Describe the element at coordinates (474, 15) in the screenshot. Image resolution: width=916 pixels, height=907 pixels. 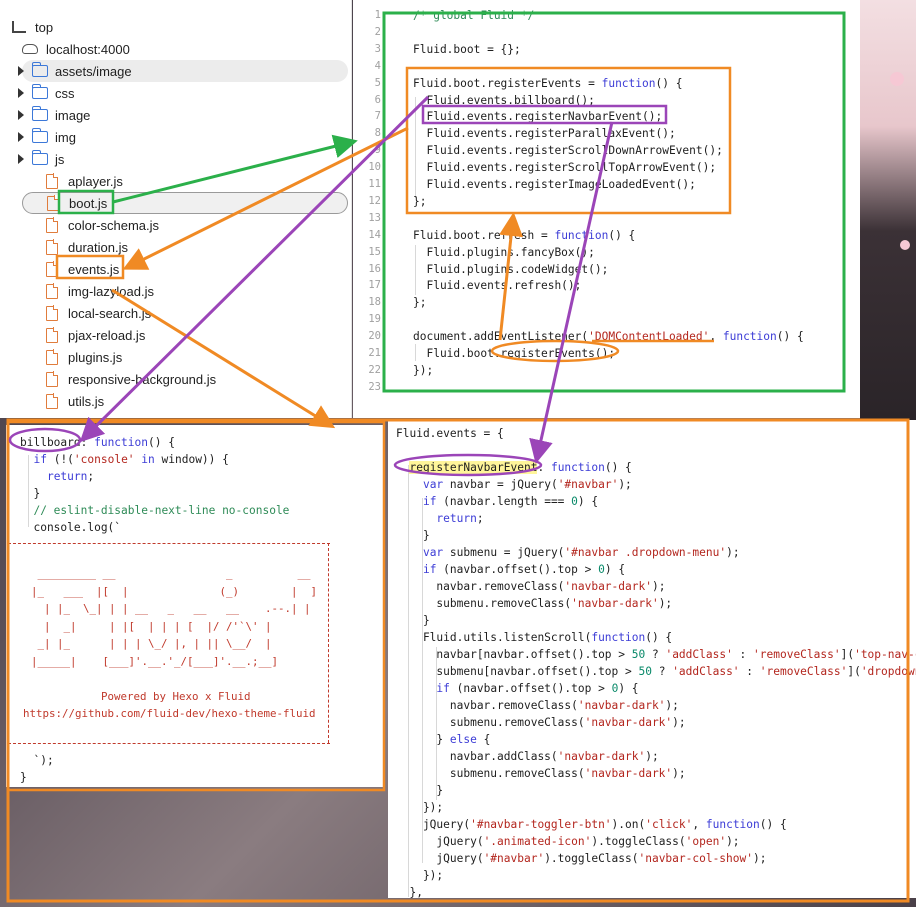
I see `code-line: /* global Fluid */` at that location.